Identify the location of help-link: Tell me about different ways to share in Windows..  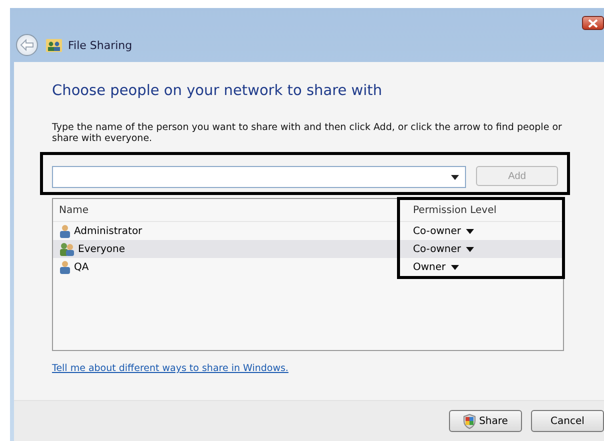
(170, 368).